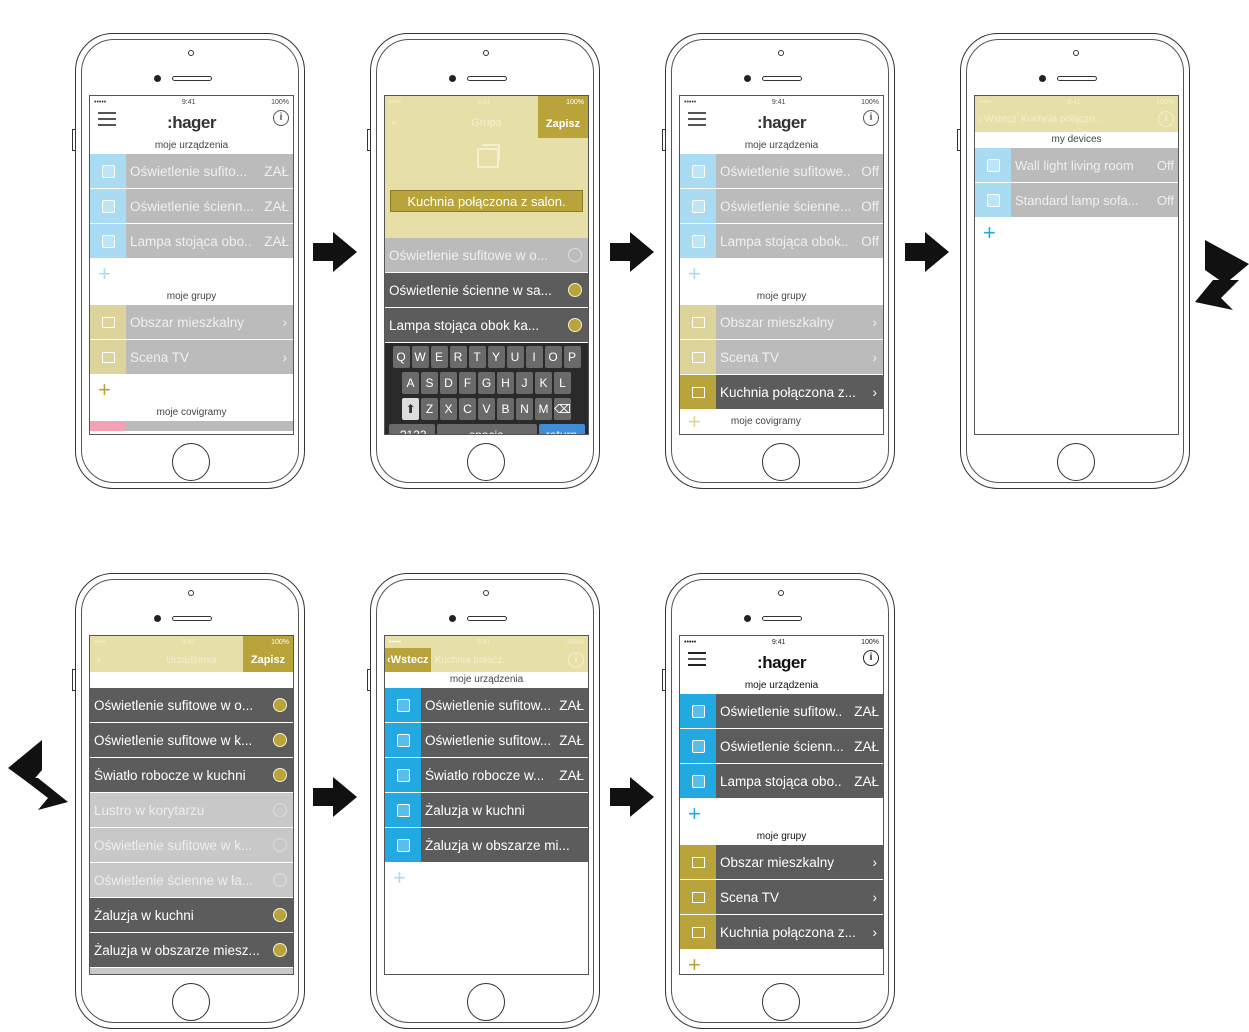 Image resolution: width=1249 pixels, height=1032 pixels. I want to click on back-button: ‹ Wstecz, so click(996, 119).